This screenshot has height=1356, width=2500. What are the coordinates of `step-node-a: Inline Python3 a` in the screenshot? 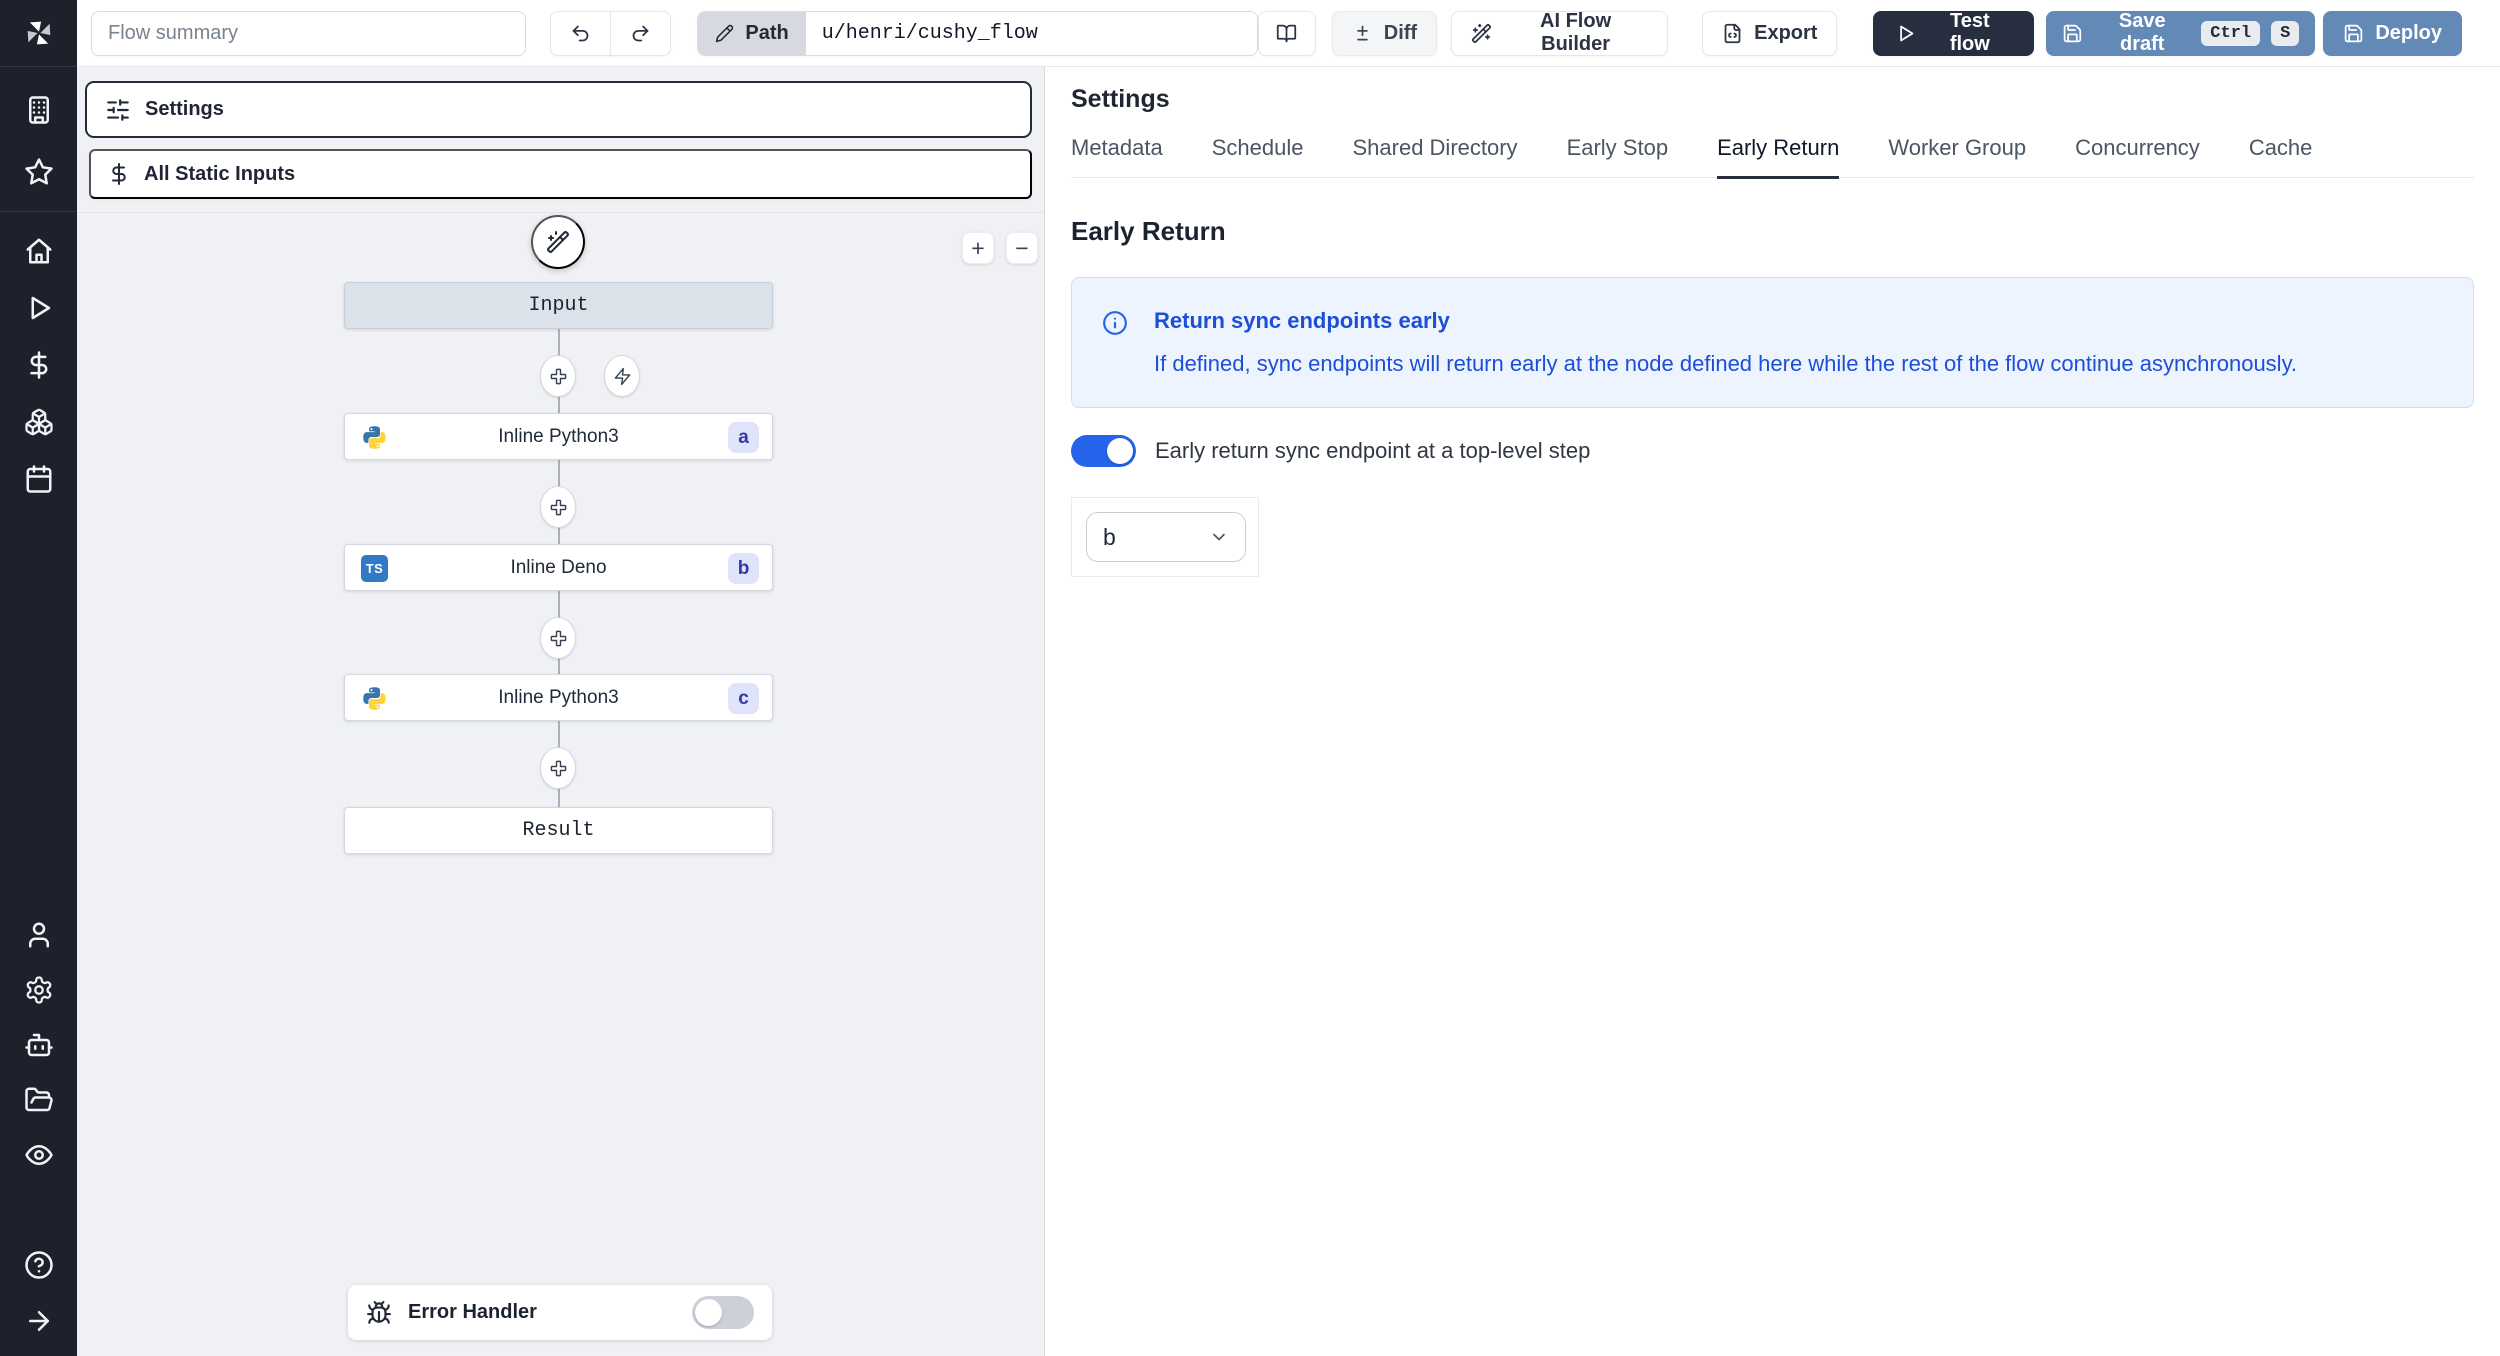 It's located at (558, 436).